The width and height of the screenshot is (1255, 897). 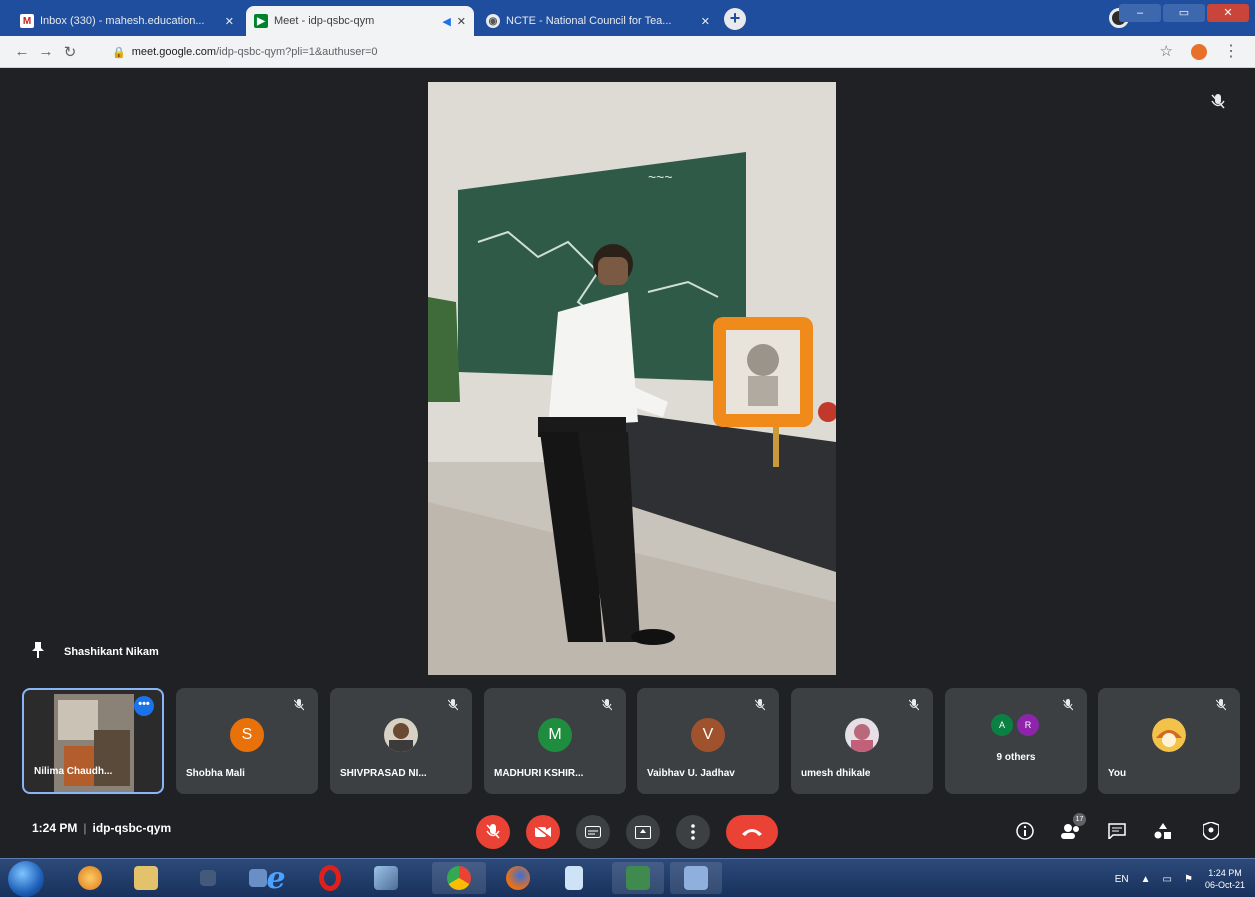 I want to click on participant-name: Shobha Mali, so click(x=215, y=773).